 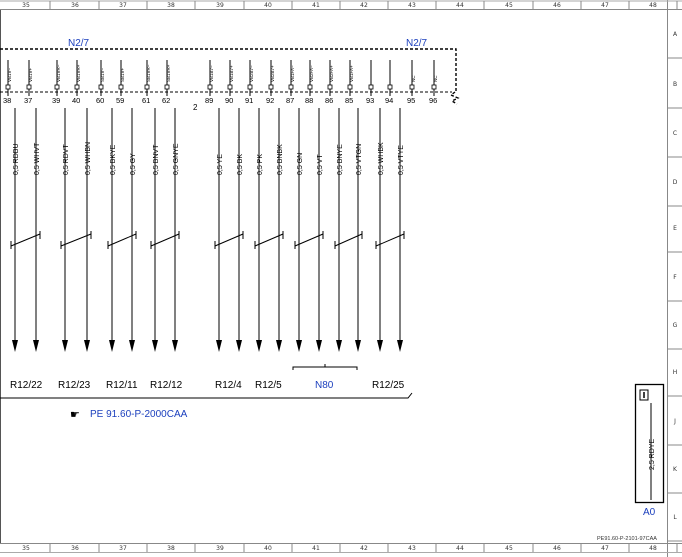 I want to click on wire-color-label: 0,5 YE, so click(x=220, y=164).